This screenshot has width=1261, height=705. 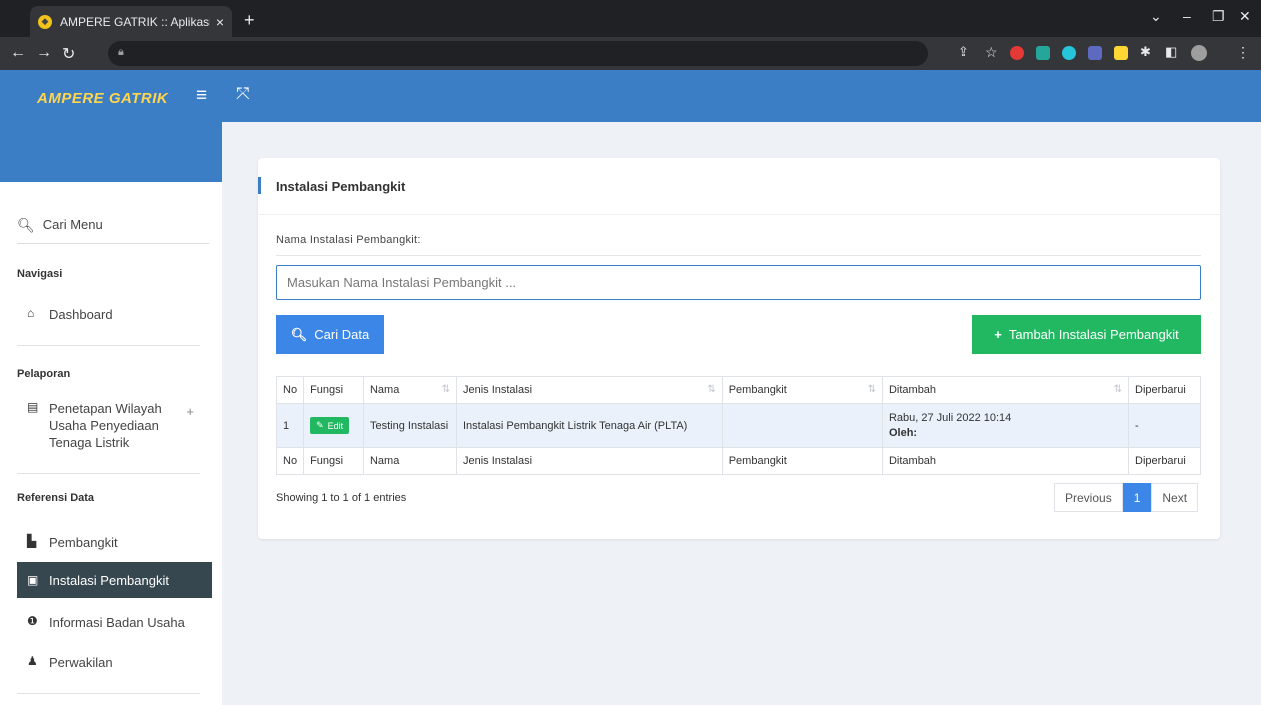 I want to click on reload-icon: ↻, so click(x=68, y=54).